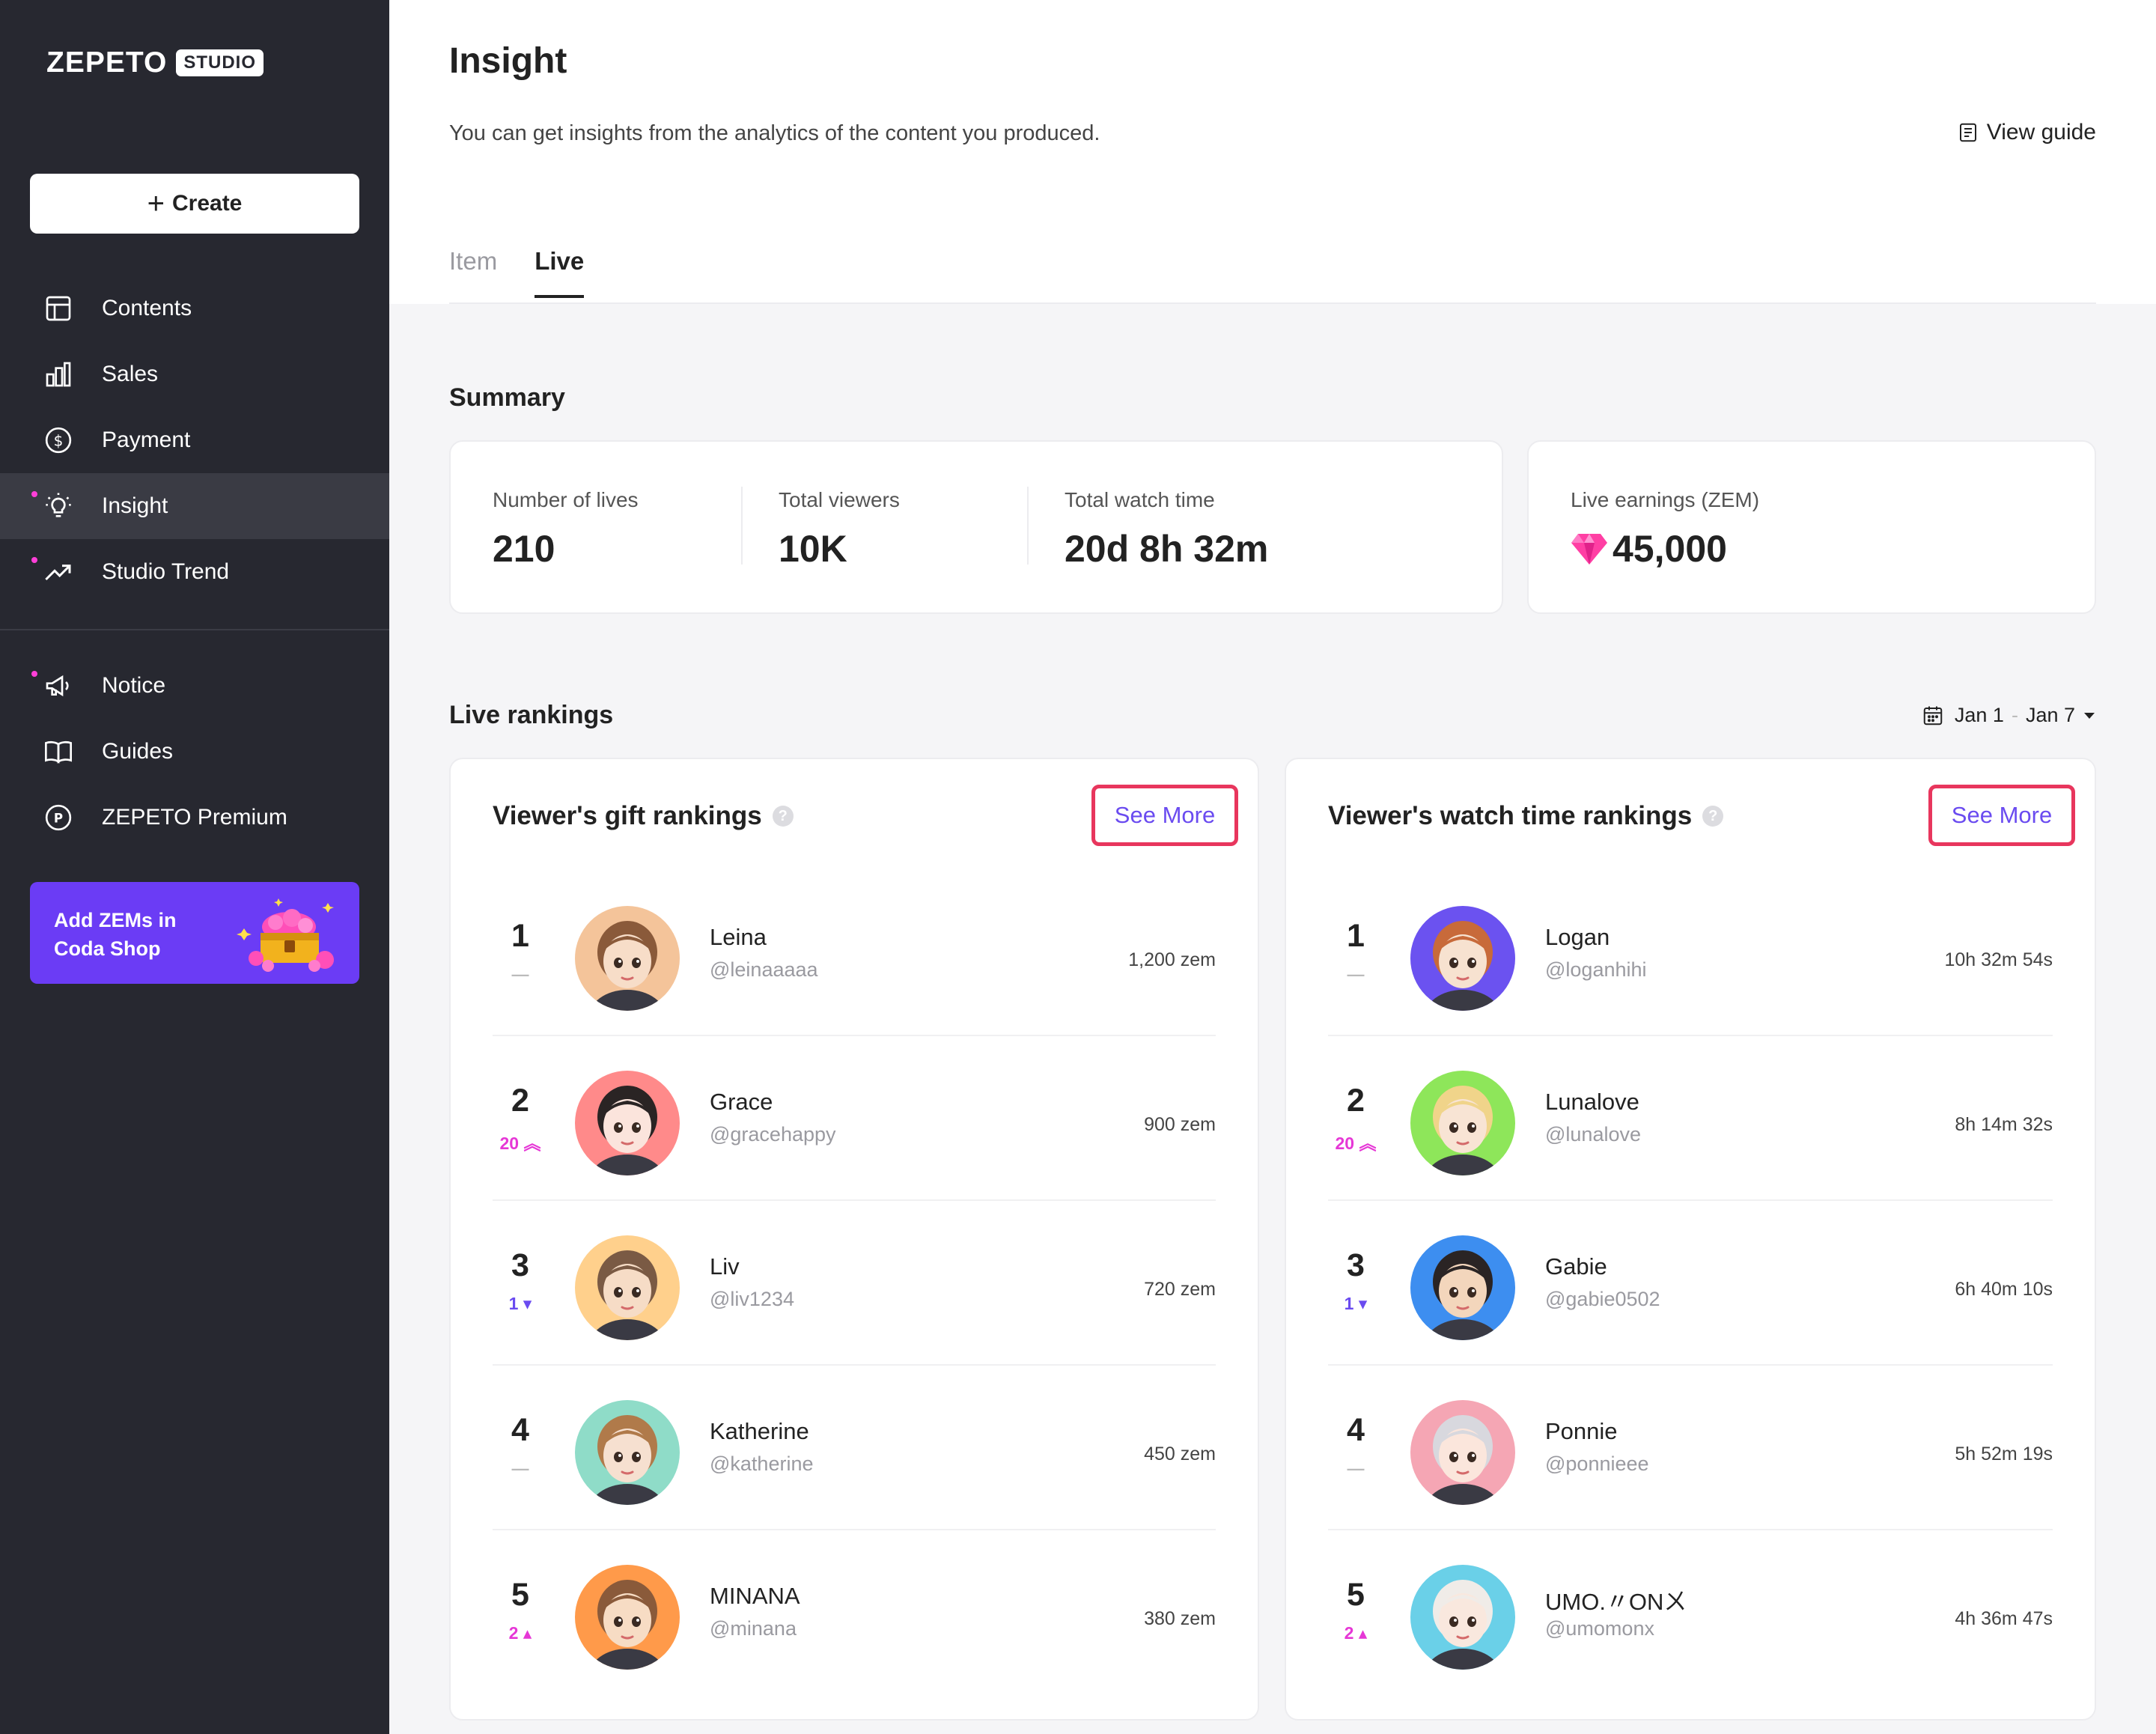 The width and height of the screenshot is (2156, 1734). I want to click on tab-bar: Item Live, so click(535, 272).